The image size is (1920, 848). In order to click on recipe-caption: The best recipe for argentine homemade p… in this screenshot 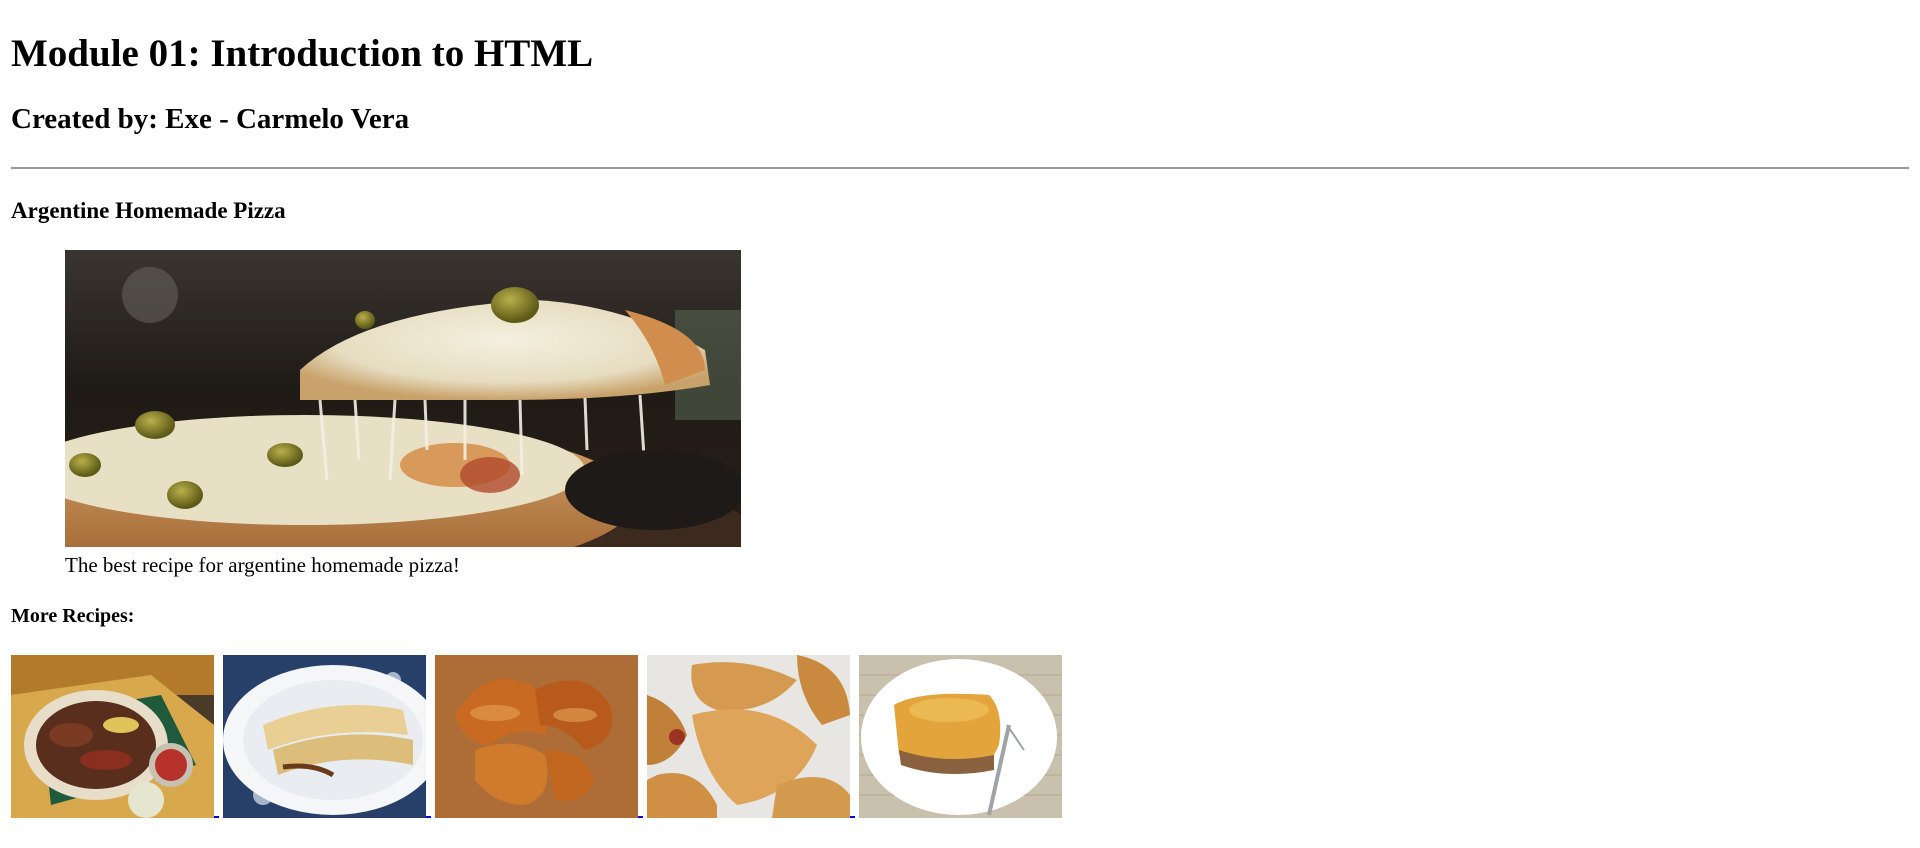, I will do `click(262, 565)`.